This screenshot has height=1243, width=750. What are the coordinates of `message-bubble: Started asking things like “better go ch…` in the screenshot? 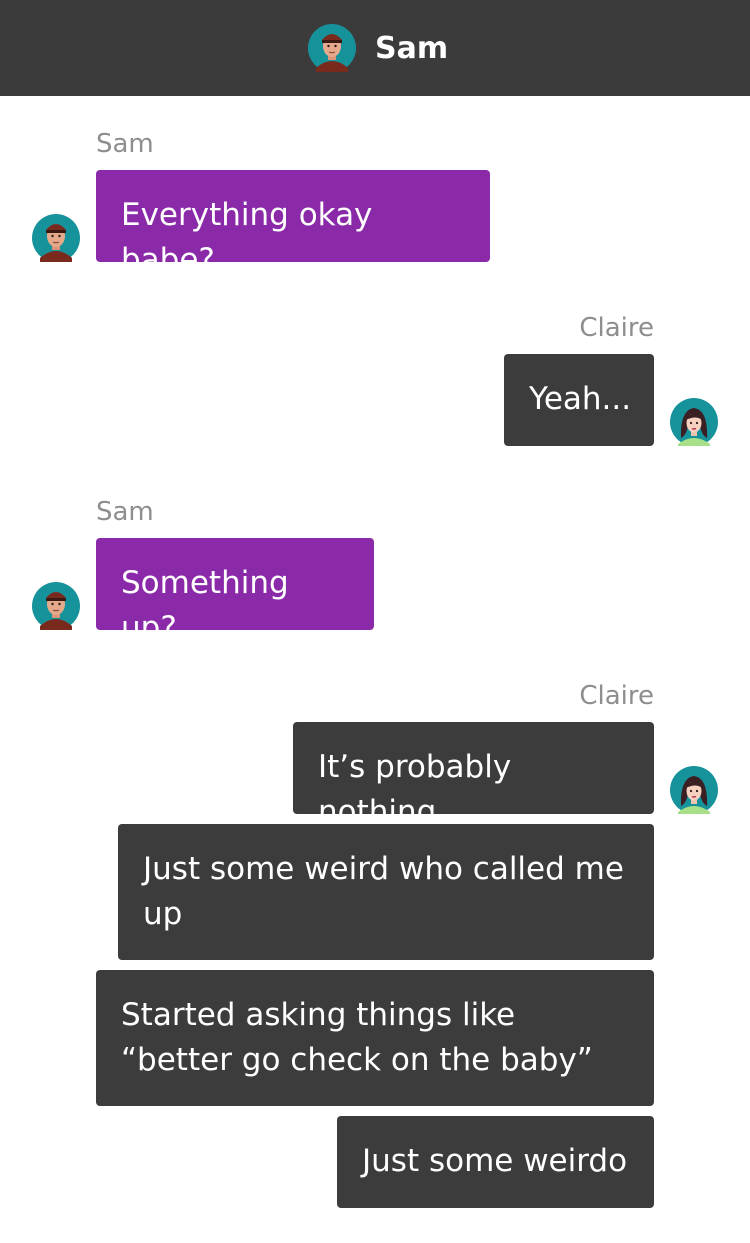 It's located at (375, 1038).